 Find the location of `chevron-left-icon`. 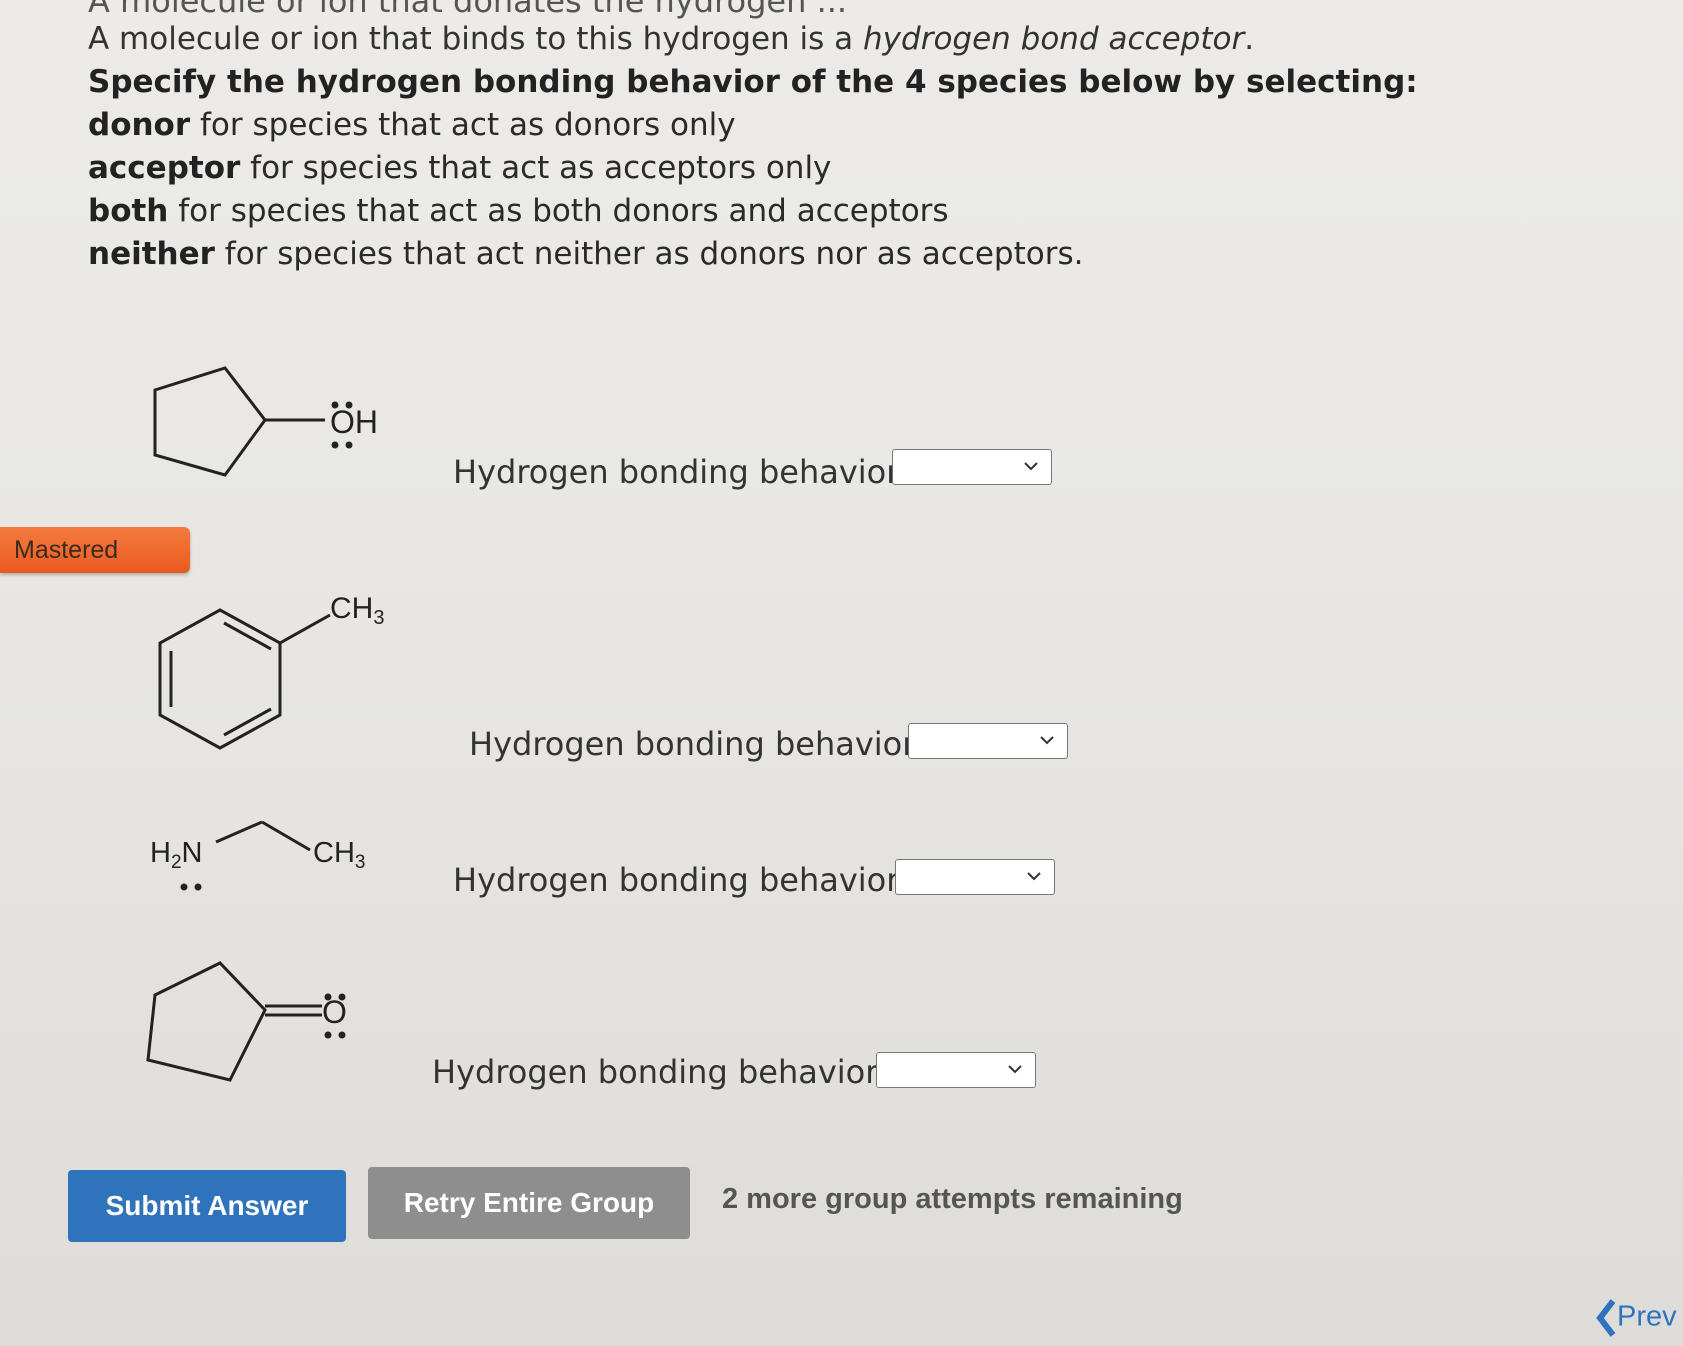

chevron-left-icon is located at coordinates (1606, 1318).